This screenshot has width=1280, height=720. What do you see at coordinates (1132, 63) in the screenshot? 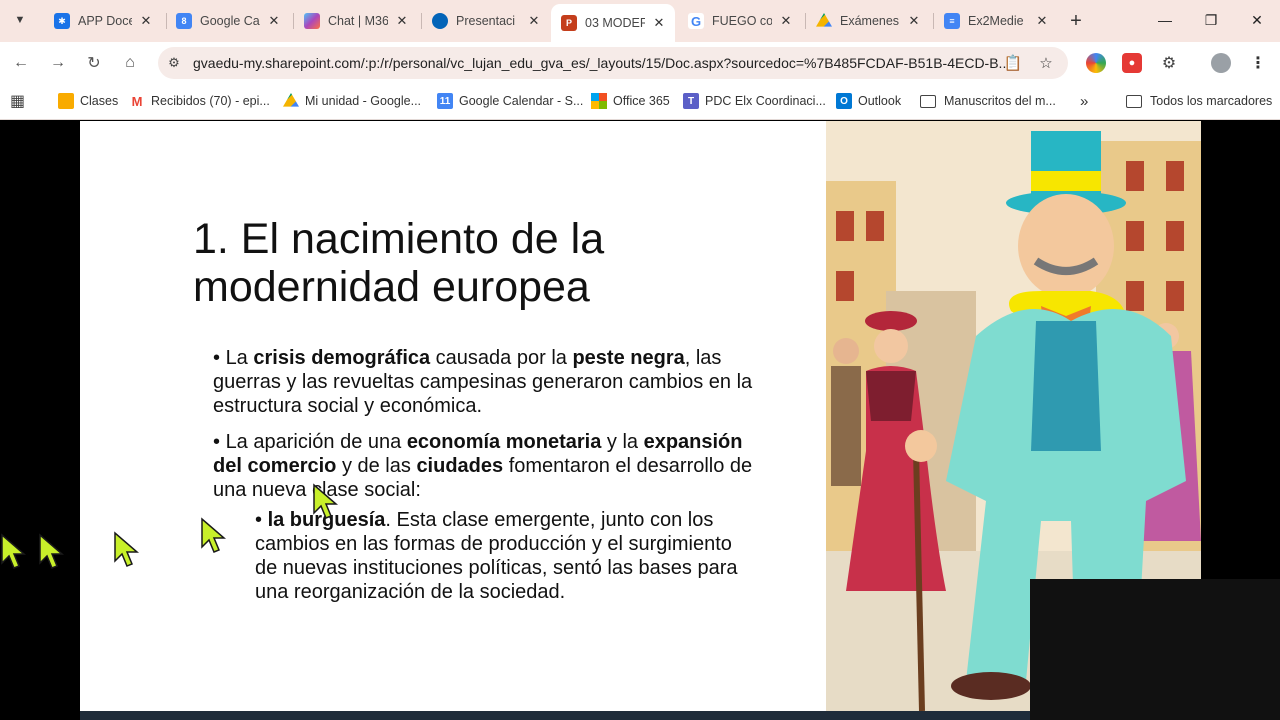
I see `extension-record-icon: ●` at bounding box center [1132, 63].